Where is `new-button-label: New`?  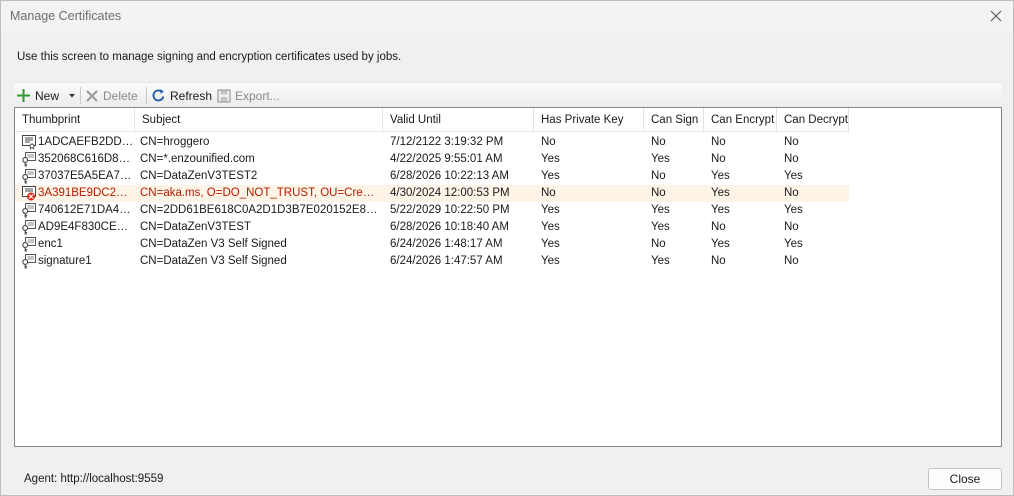
new-button-label: New is located at coordinates (47, 95).